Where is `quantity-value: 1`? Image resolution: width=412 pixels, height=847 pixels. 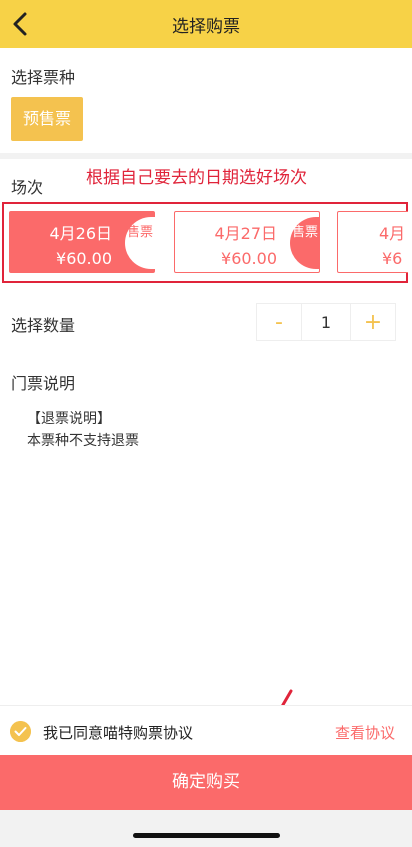 quantity-value: 1 is located at coordinates (326, 322).